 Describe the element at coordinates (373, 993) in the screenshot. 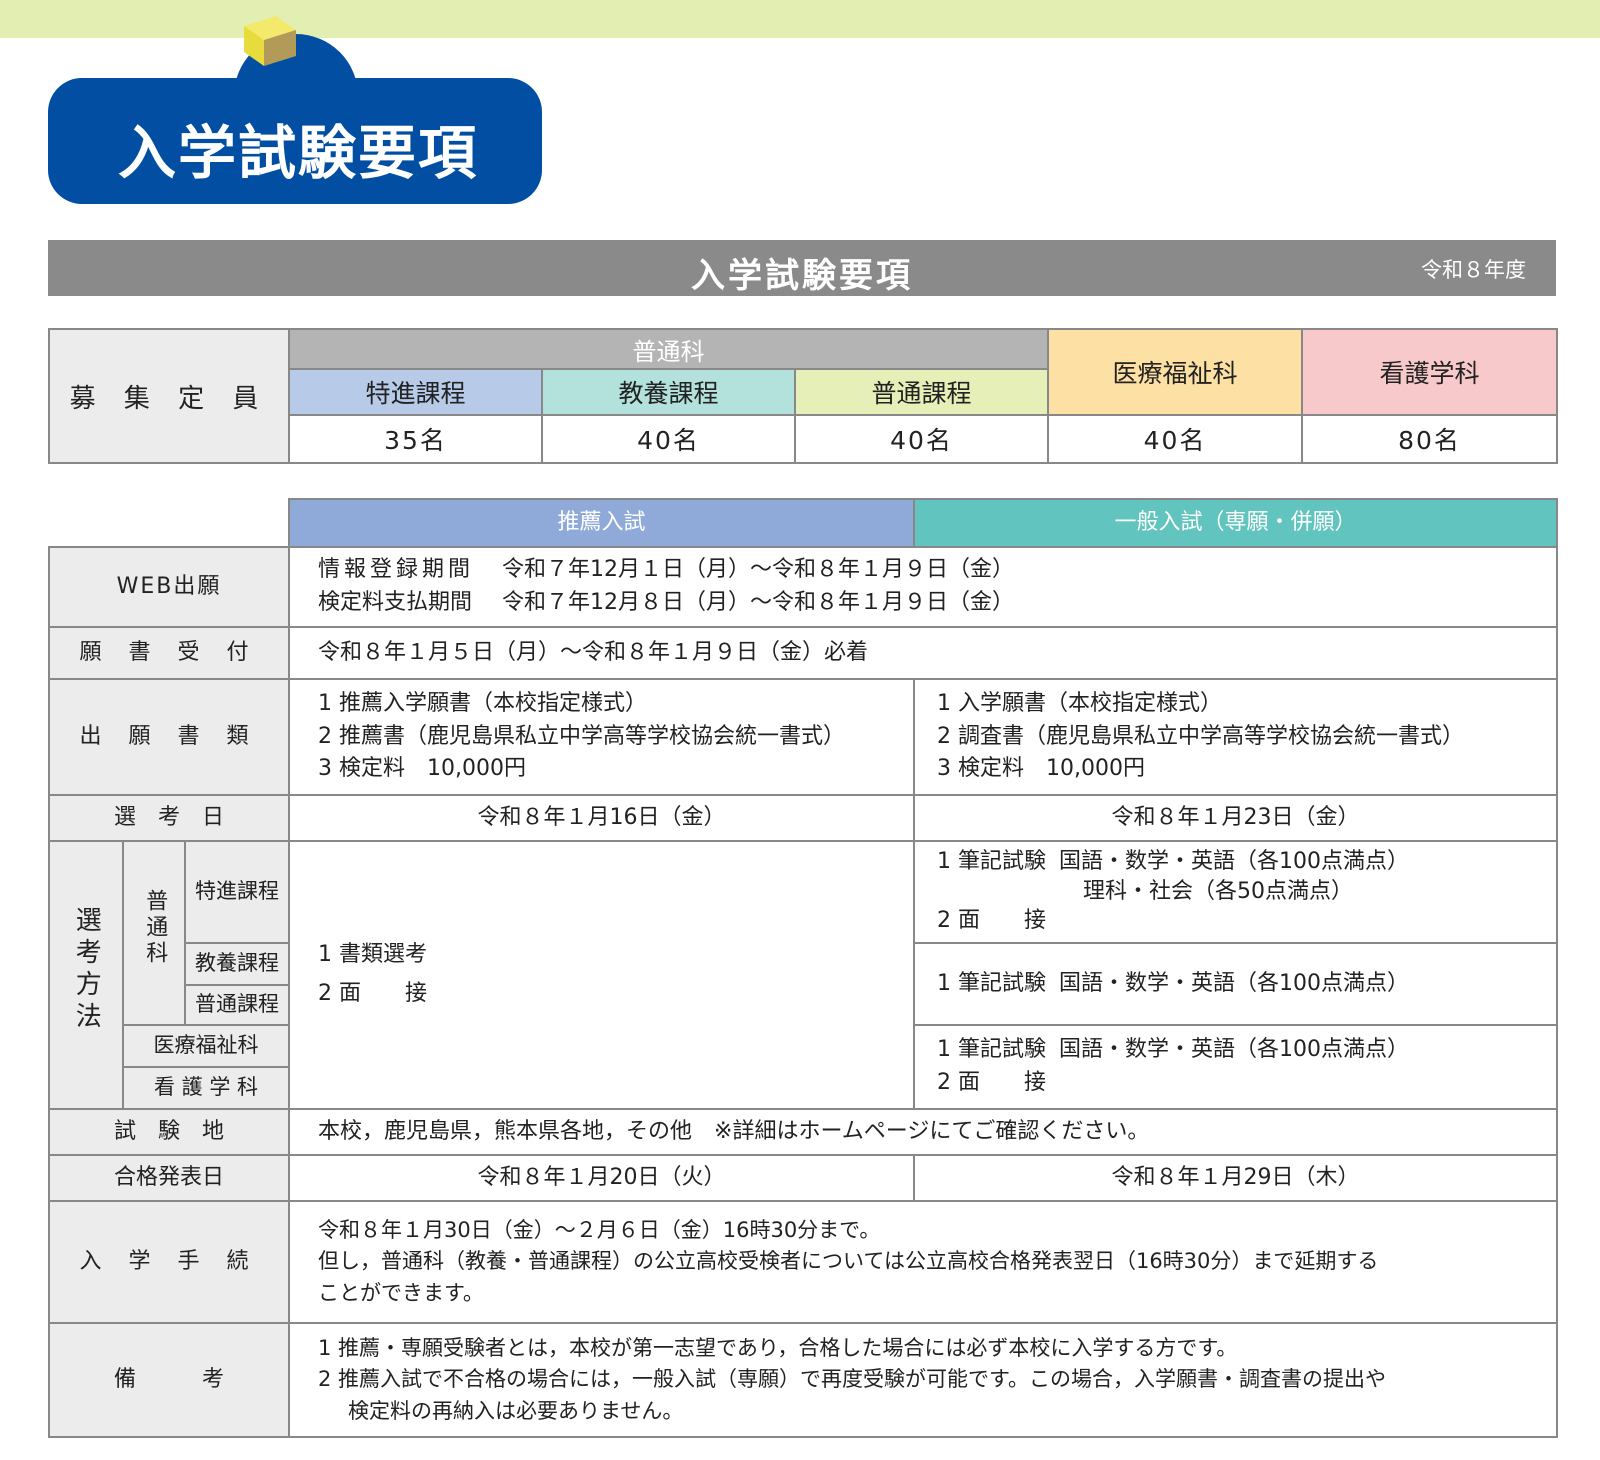

I see `hoho-suisen-item-2: 2 面 接` at that location.